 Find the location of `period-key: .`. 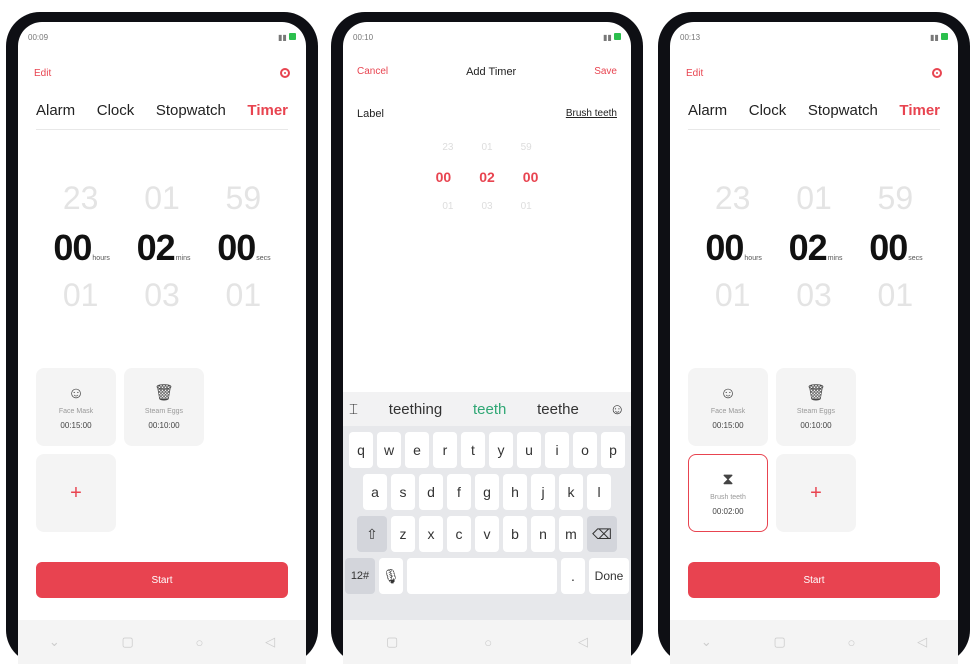

period-key: . is located at coordinates (573, 576).